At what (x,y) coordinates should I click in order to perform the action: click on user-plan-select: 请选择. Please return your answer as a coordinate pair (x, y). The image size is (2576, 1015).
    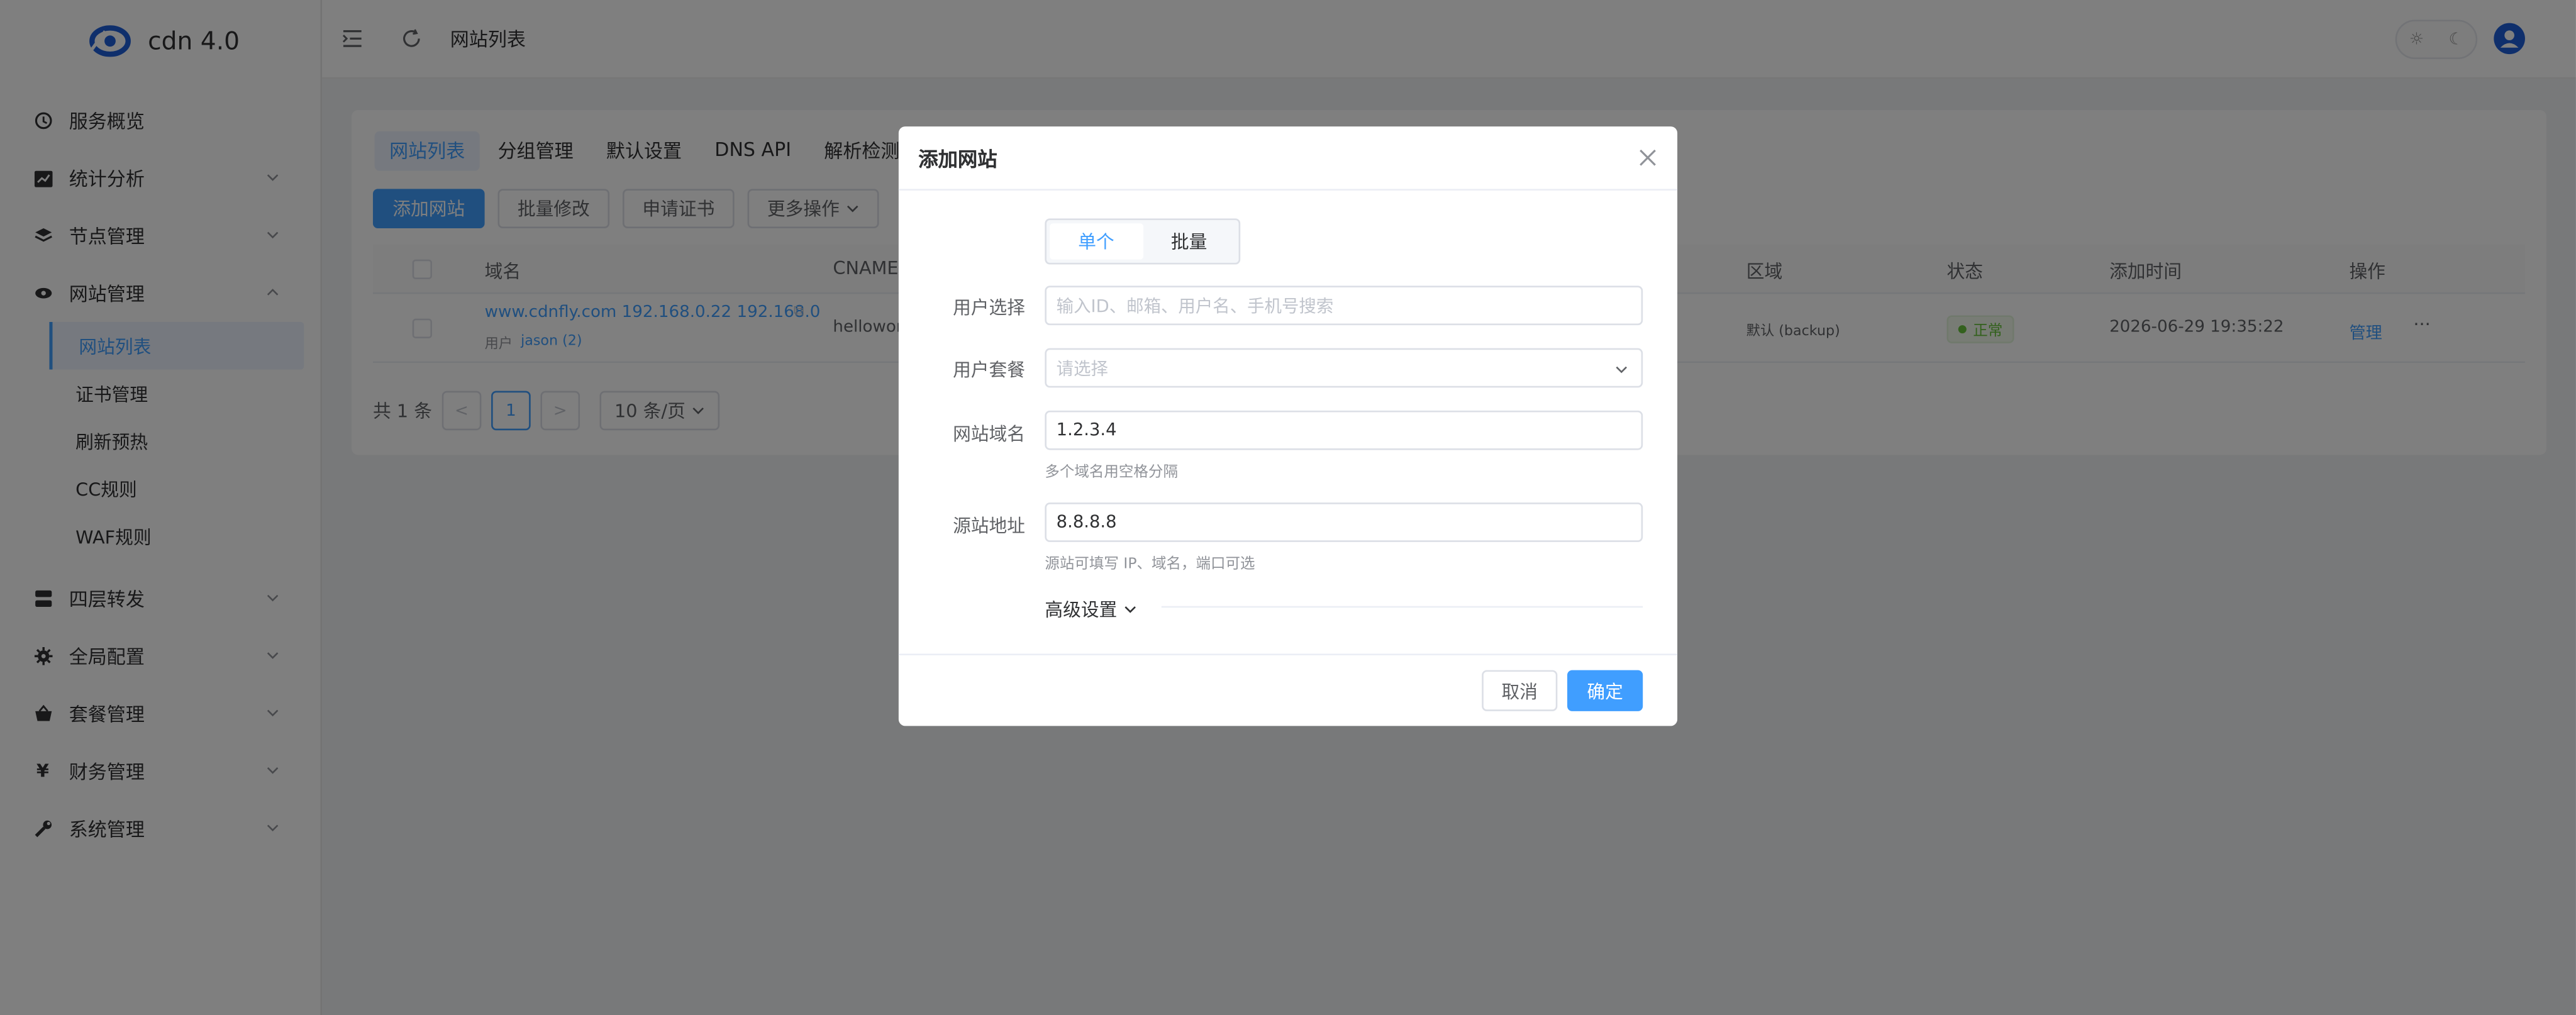
    Looking at the image, I should click on (1344, 368).